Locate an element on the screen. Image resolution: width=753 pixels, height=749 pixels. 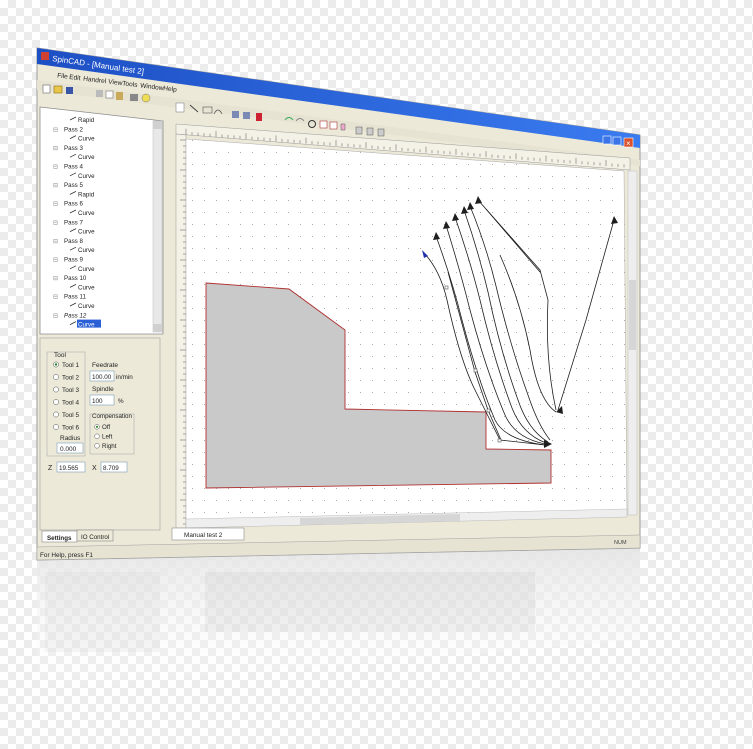
tree-item-pass: Pass 12 is located at coordinates (75, 315).